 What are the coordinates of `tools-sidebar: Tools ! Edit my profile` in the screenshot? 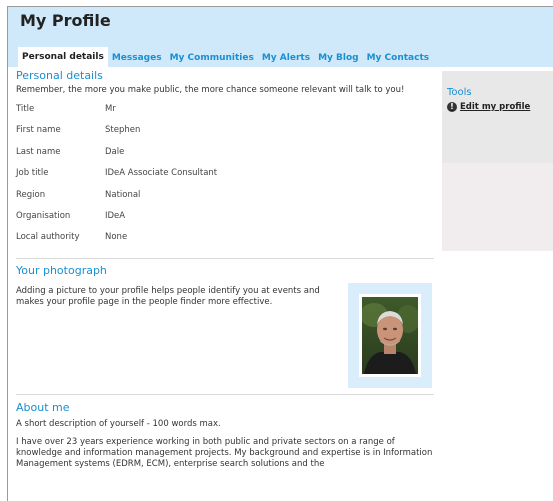 It's located at (497, 117).